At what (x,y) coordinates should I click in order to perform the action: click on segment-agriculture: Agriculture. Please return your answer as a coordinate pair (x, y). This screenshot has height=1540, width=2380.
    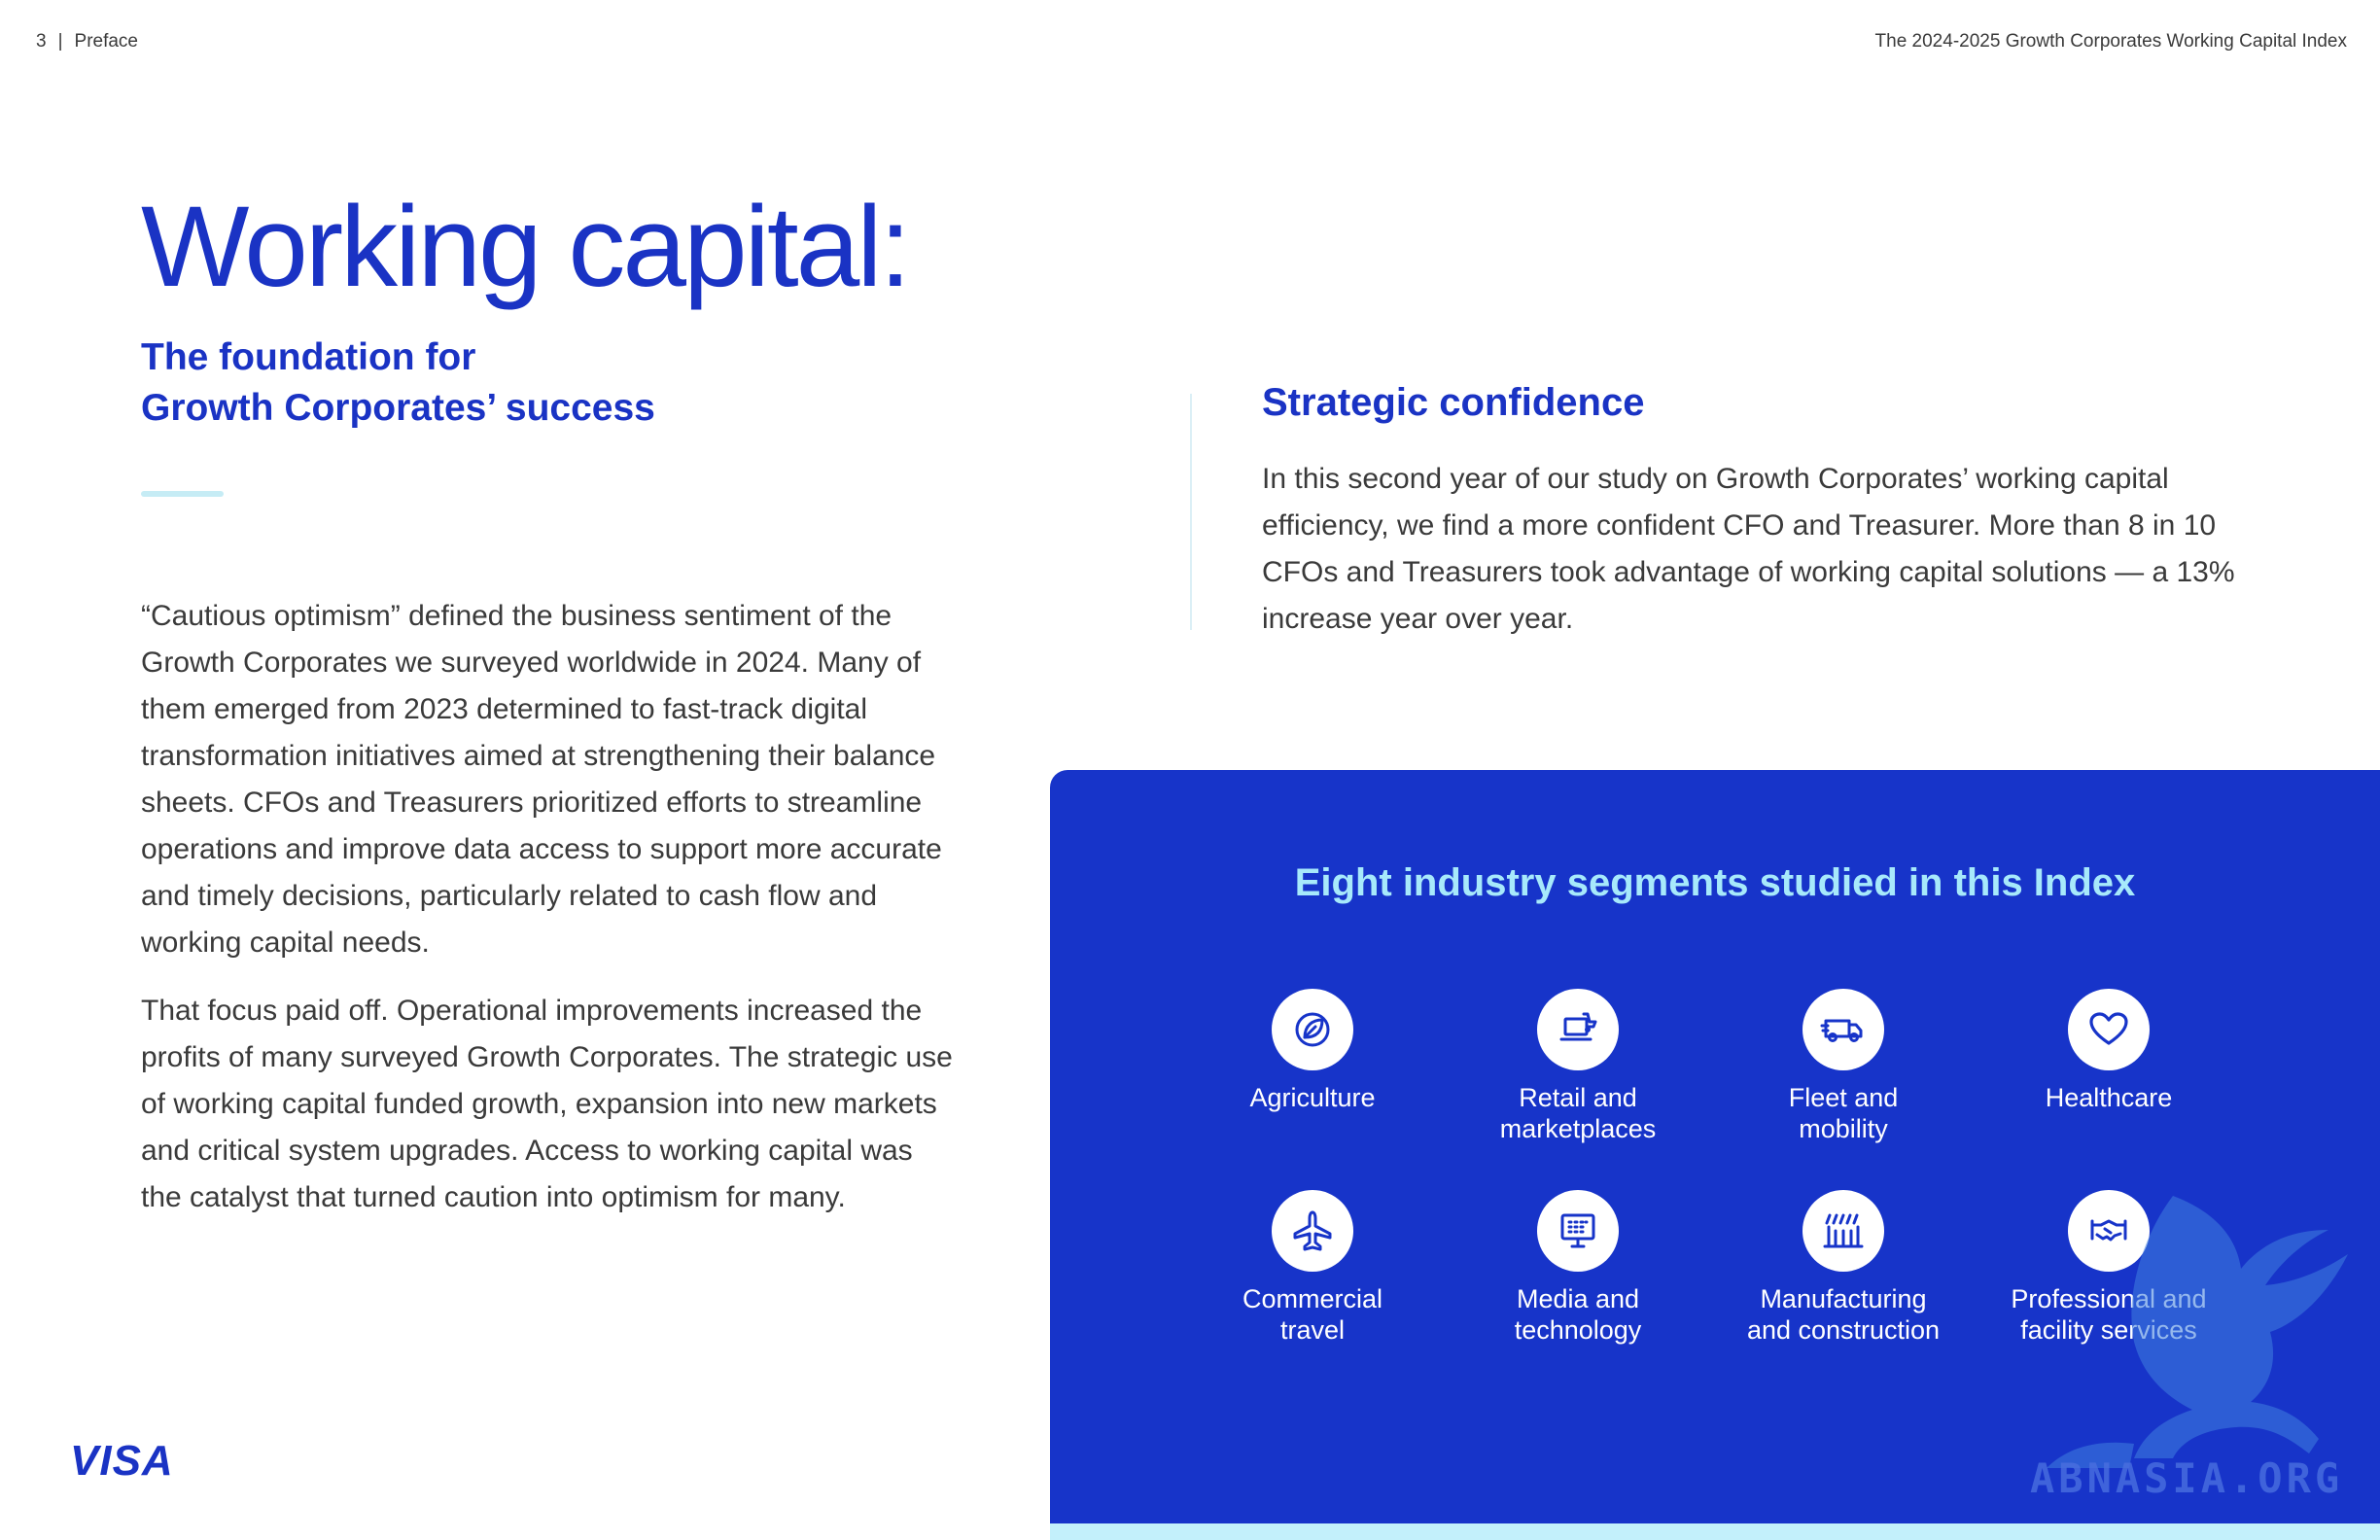
    Looking at the image, I should click on (1312, 1051).